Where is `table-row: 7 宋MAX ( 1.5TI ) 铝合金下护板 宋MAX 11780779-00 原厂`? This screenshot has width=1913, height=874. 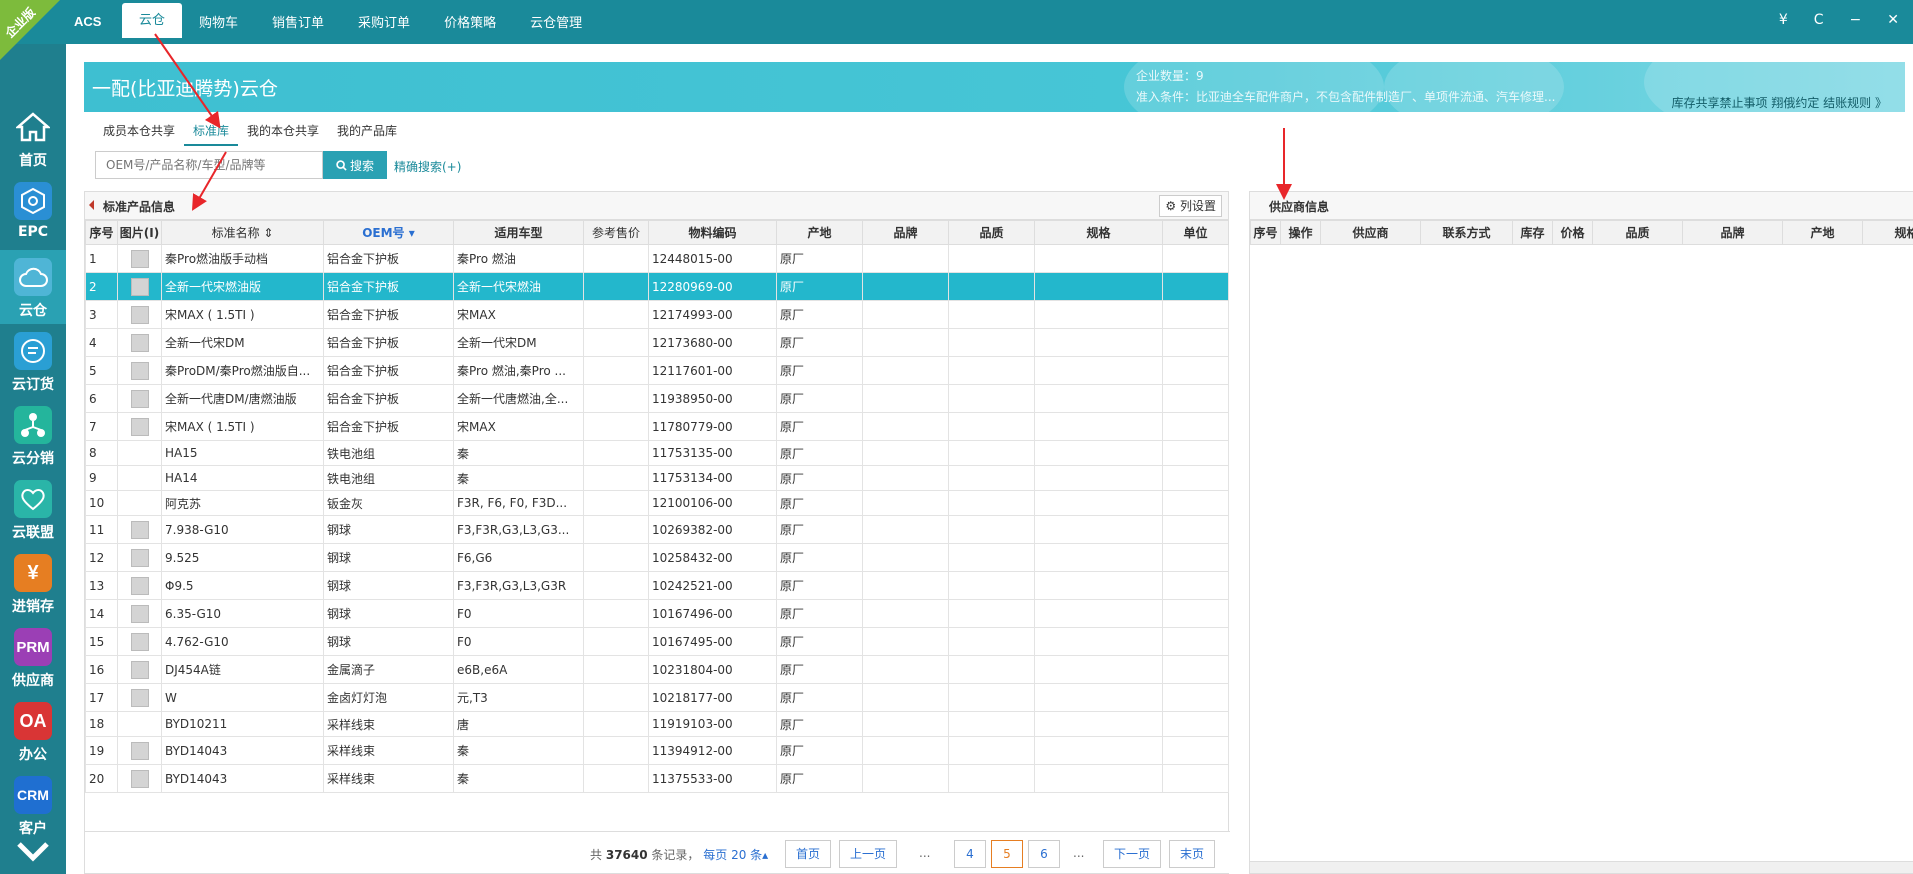 table-row: 7 宋MAX ( 1.5TI ) 铝合金下护板 宋MAX 11780779-00 原厂 is located at coordinates (657, 426).